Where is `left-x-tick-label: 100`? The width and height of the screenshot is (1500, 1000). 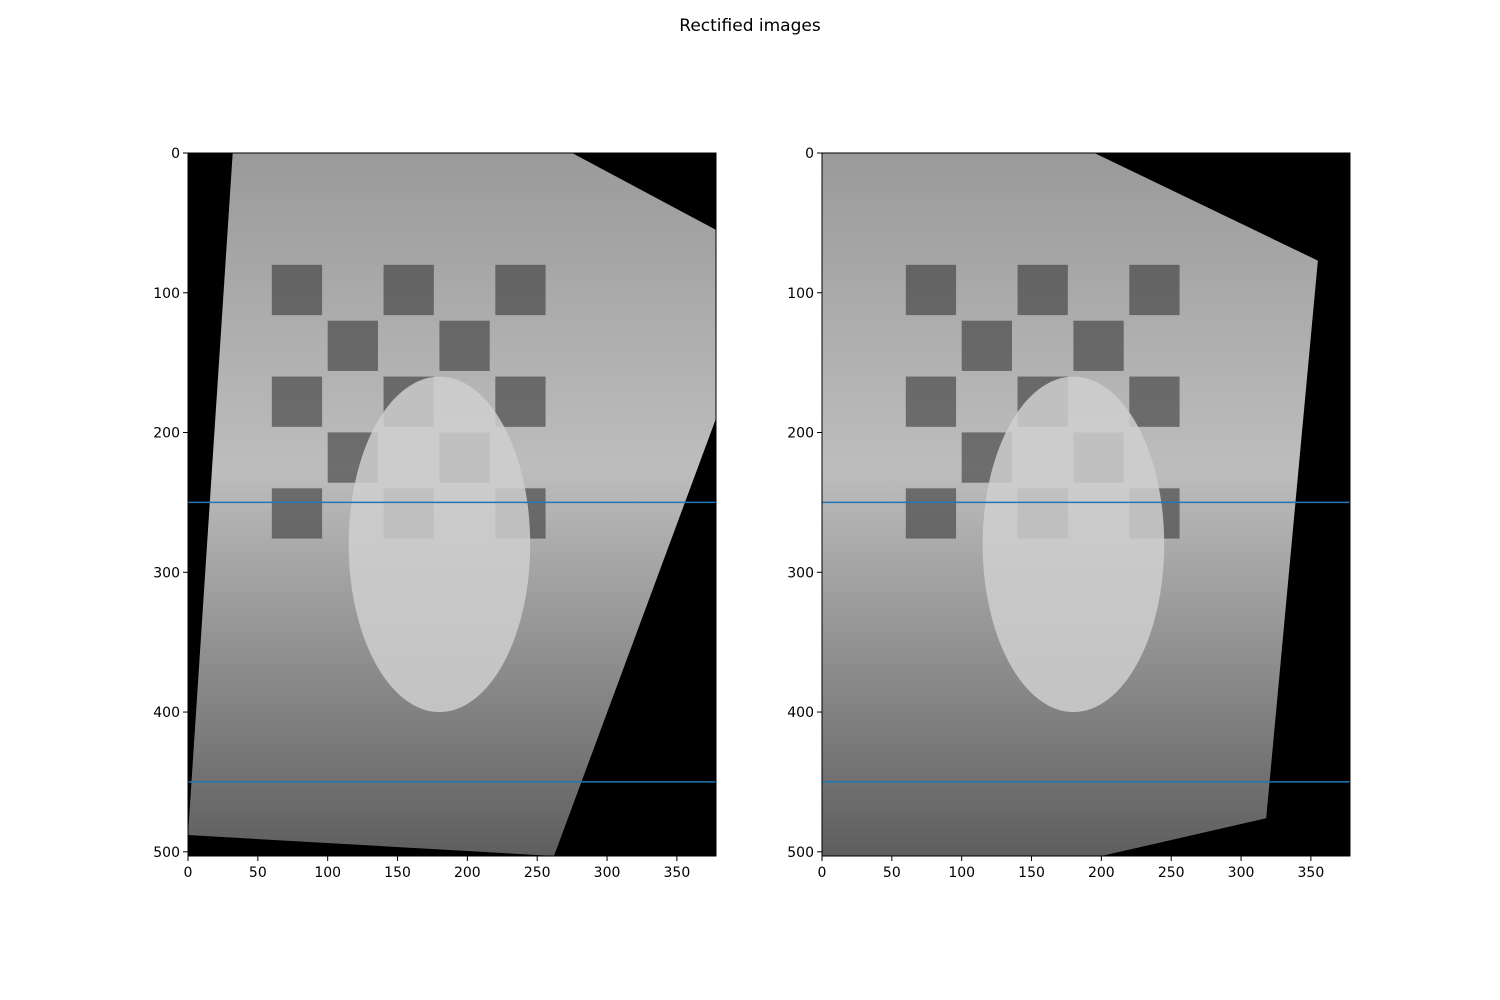 left-x-tick-label: 100 is located at coordinates (327, 873).